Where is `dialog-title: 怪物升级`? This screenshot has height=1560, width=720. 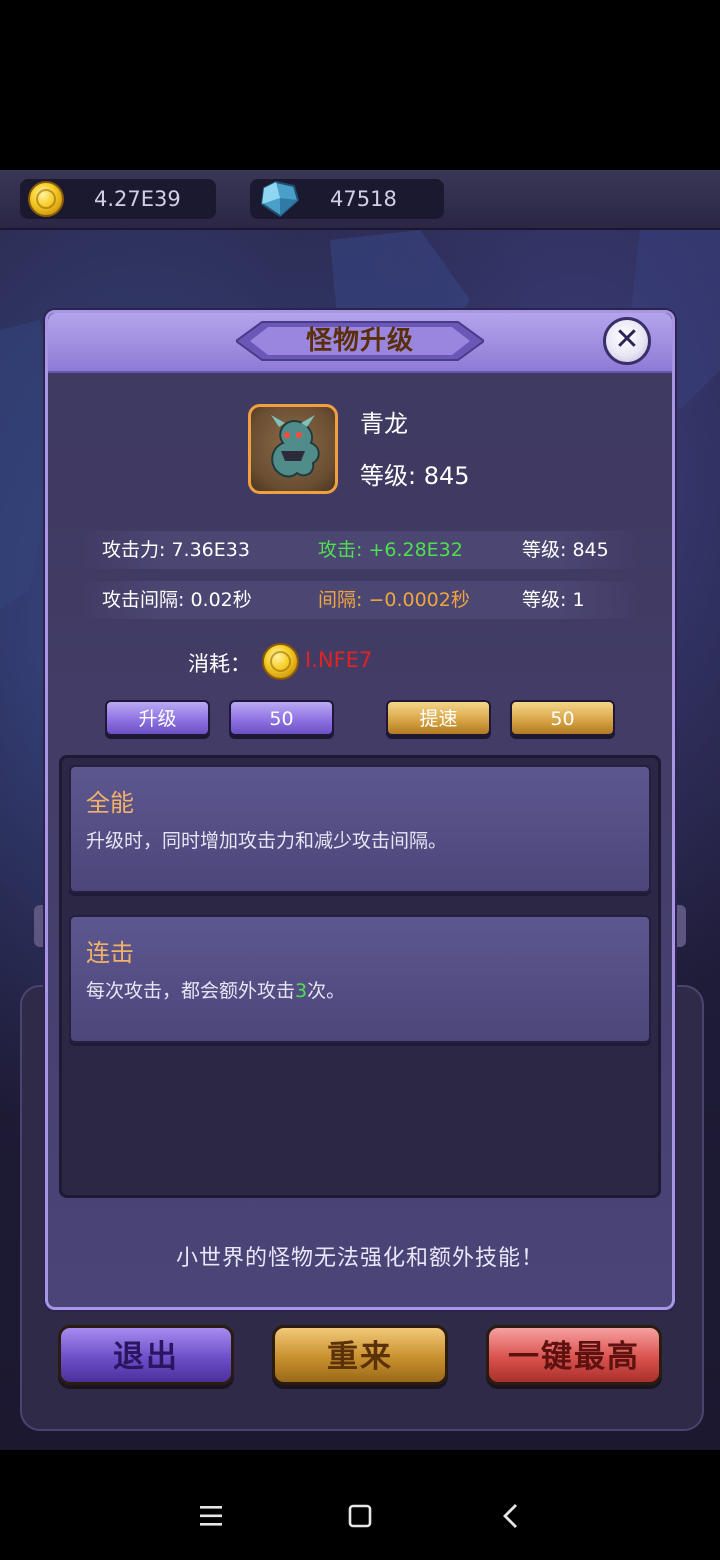 dialog-title: 怪物升级 is located at coordinates (359, 341).